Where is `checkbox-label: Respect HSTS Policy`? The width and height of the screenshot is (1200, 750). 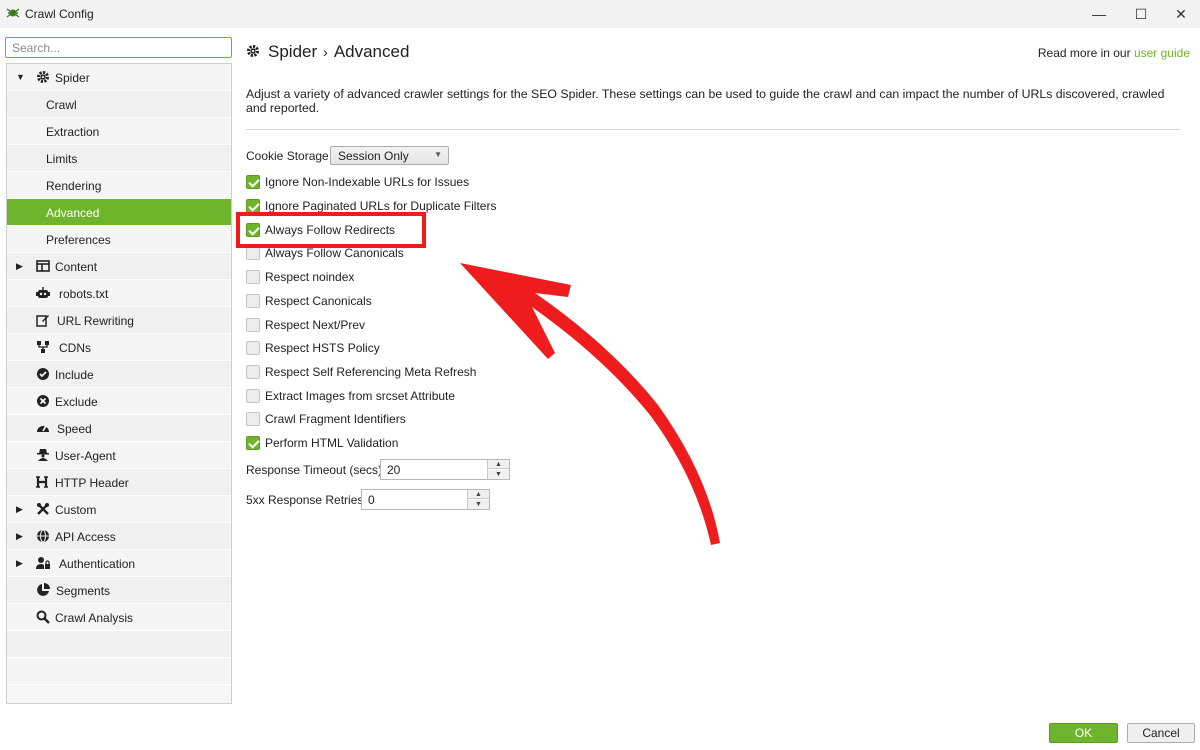 checkbox-label: Respect HSTS Policy is located at coordinates (322, 348).